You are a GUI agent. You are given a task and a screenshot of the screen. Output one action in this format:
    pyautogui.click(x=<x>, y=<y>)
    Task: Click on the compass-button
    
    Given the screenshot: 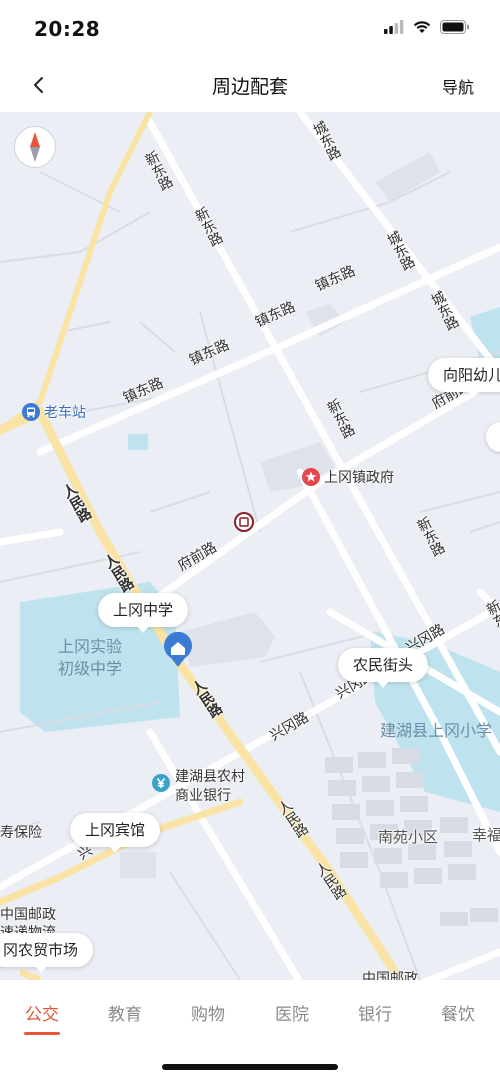 What is the action you would take?
    pyautogui.click(x=35, y=147)
    